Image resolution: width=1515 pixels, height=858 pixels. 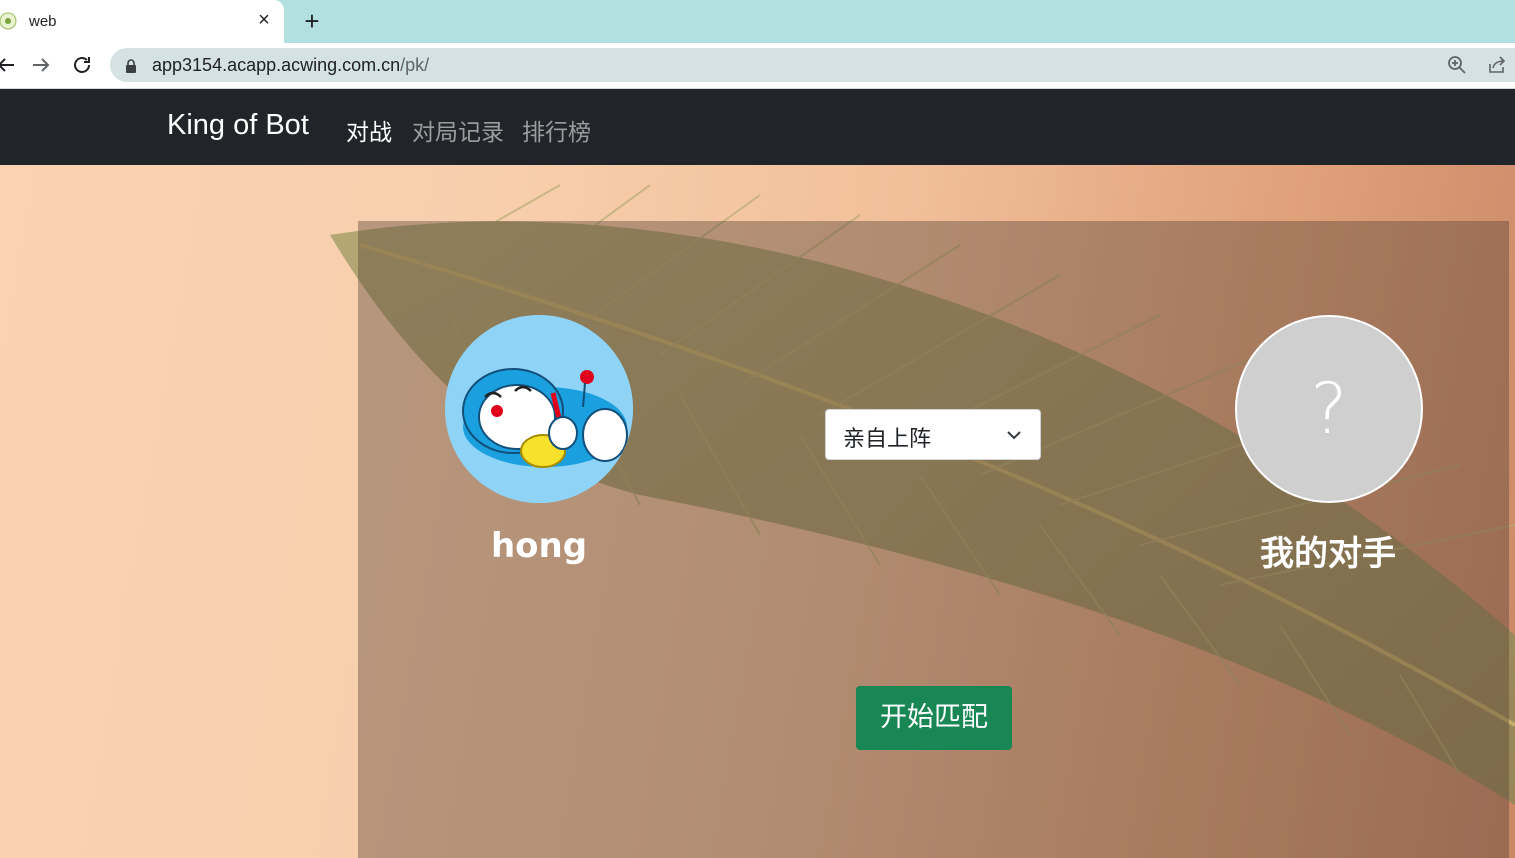 What do you see at coordinates (757, 21) in the screenshot?
I see `browser-tabstrip: web × +` at bounding box center [757, 21].